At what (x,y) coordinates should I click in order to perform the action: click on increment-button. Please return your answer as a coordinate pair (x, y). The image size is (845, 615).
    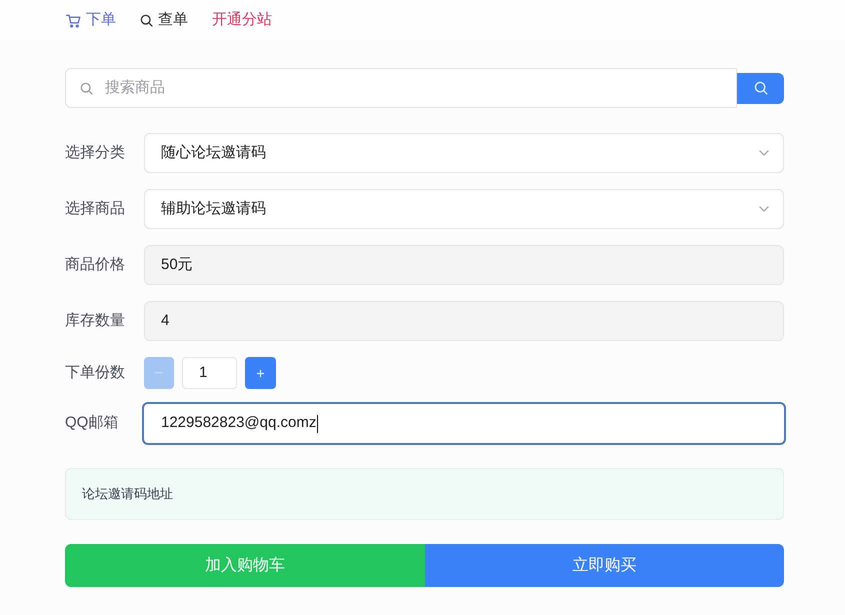
    Looking at the image, I should click on (260, 373).